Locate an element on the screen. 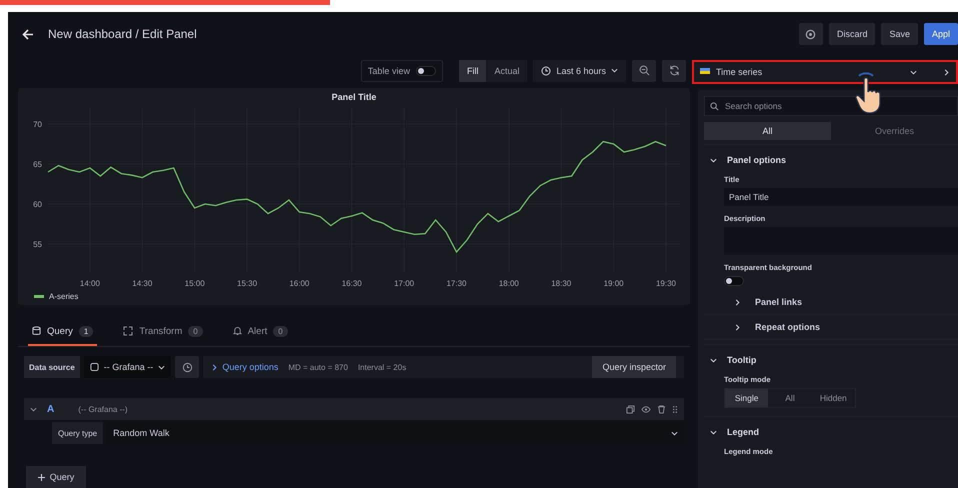 Image resolution: width=958 pixels, height=488 pixels. refresh-icon is located at coordinates (674, 70).